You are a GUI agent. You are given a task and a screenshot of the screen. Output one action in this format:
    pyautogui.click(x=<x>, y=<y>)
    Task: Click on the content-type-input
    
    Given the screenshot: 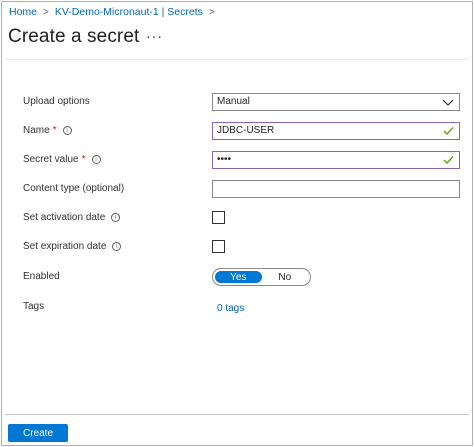 What is the action you would take?
    pyautogui.click(x=336, y=189)
    